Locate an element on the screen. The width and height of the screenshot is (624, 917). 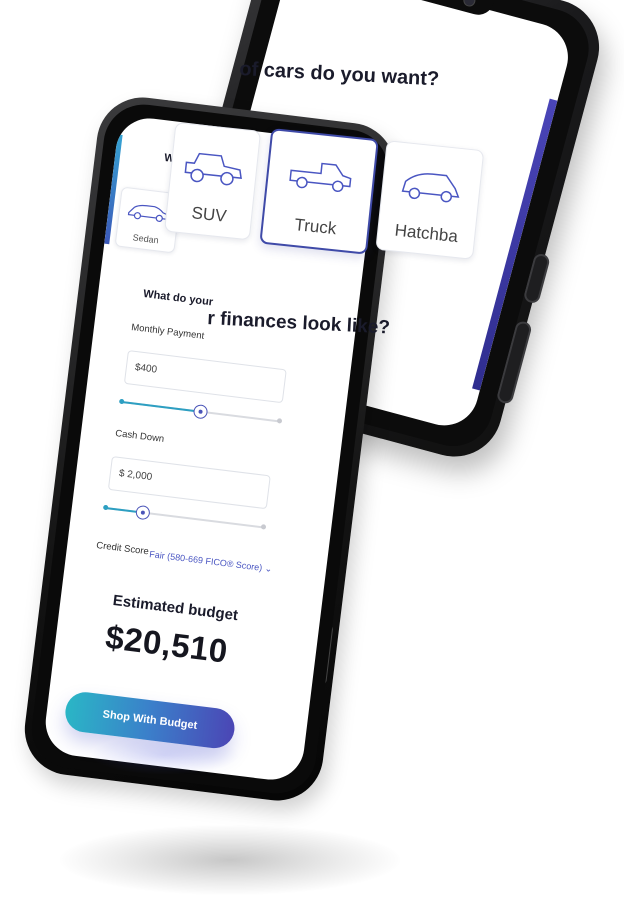
car-card-hatchback: Hatchba is located at coordinates (430, 200).